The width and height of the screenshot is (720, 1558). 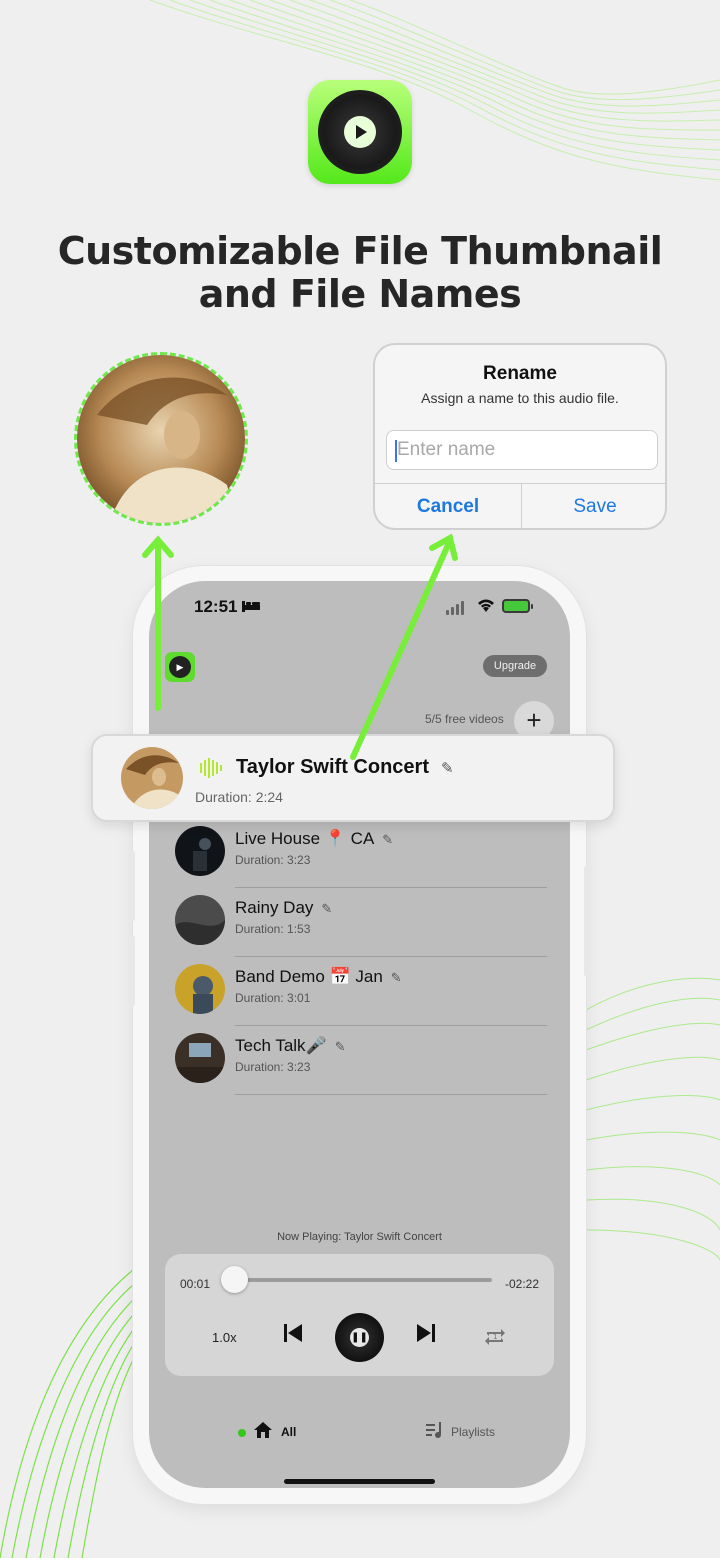 What do you see at coordinates (332, 767) in the screenshot?
I see `featured-name: Taylor Swift Concert` at bounding box center [332, 767].